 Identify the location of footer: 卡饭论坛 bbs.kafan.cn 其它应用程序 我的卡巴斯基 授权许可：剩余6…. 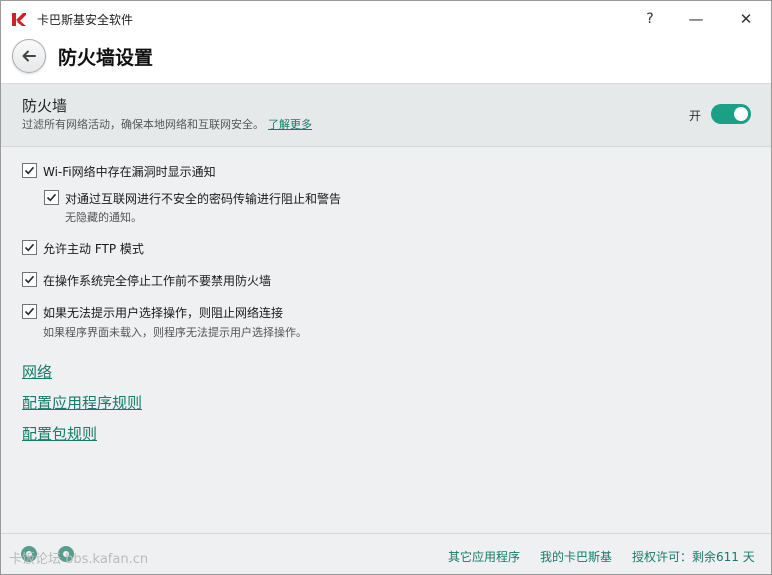
(386, 553).